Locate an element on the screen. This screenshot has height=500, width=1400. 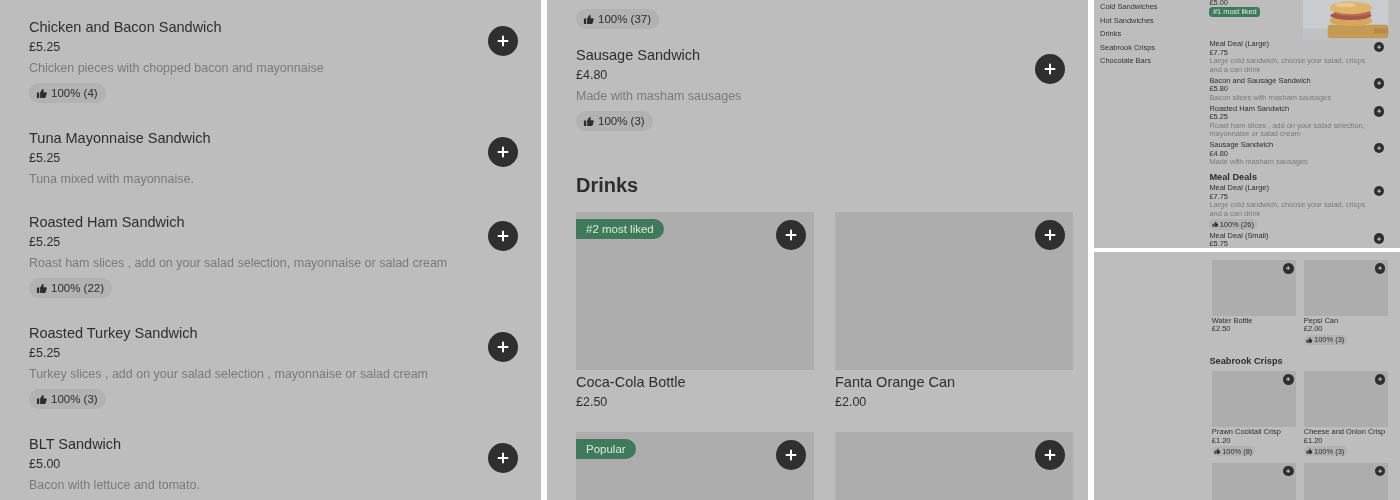
item-description: Bacon with lettuce and tomato. is located at coordinates (114, 485).